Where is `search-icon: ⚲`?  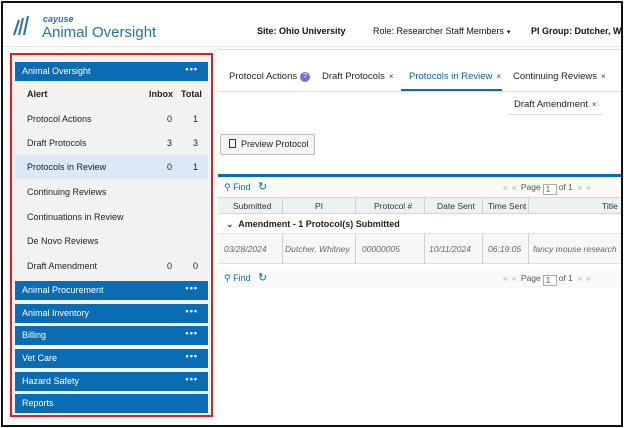 search-icon: ⚲ is located at coordinates (227, 187).